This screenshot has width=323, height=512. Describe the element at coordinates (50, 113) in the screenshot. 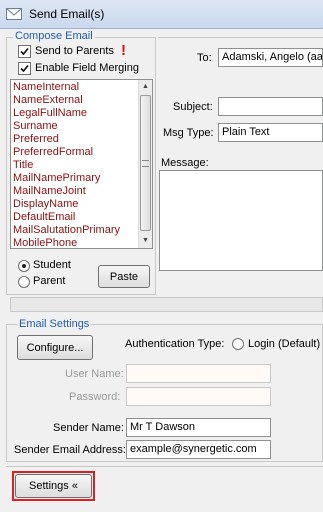

I see `list-item: LegalFullName` at that location.